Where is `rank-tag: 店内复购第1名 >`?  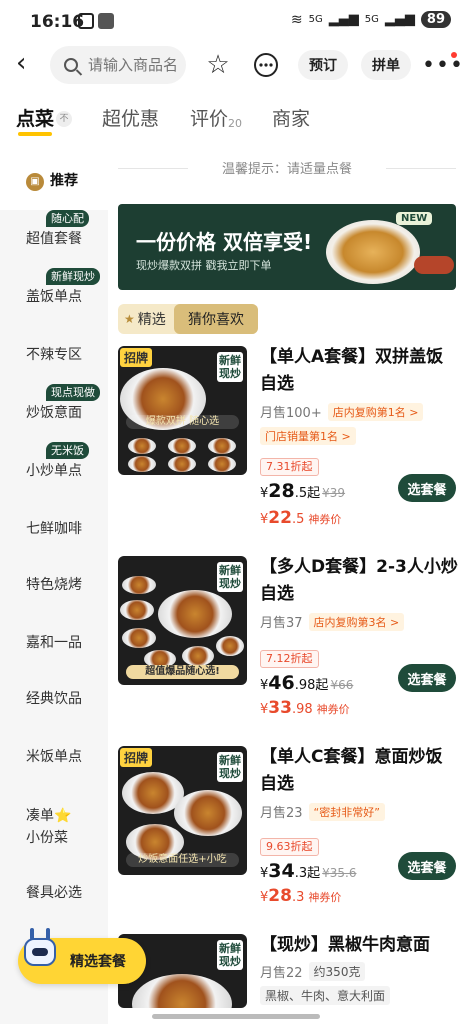 rank-tag: 店内复购第1名 > is located at coordinates (375, 411).